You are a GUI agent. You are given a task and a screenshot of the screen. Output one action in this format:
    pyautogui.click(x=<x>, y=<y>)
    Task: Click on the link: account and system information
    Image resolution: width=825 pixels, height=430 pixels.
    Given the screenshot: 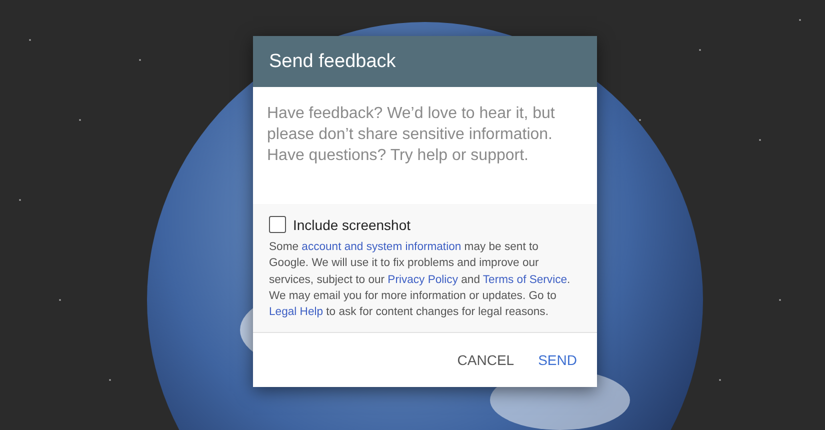 What is the action you would take?
    pyautogui.click(x=382, y=247)
    